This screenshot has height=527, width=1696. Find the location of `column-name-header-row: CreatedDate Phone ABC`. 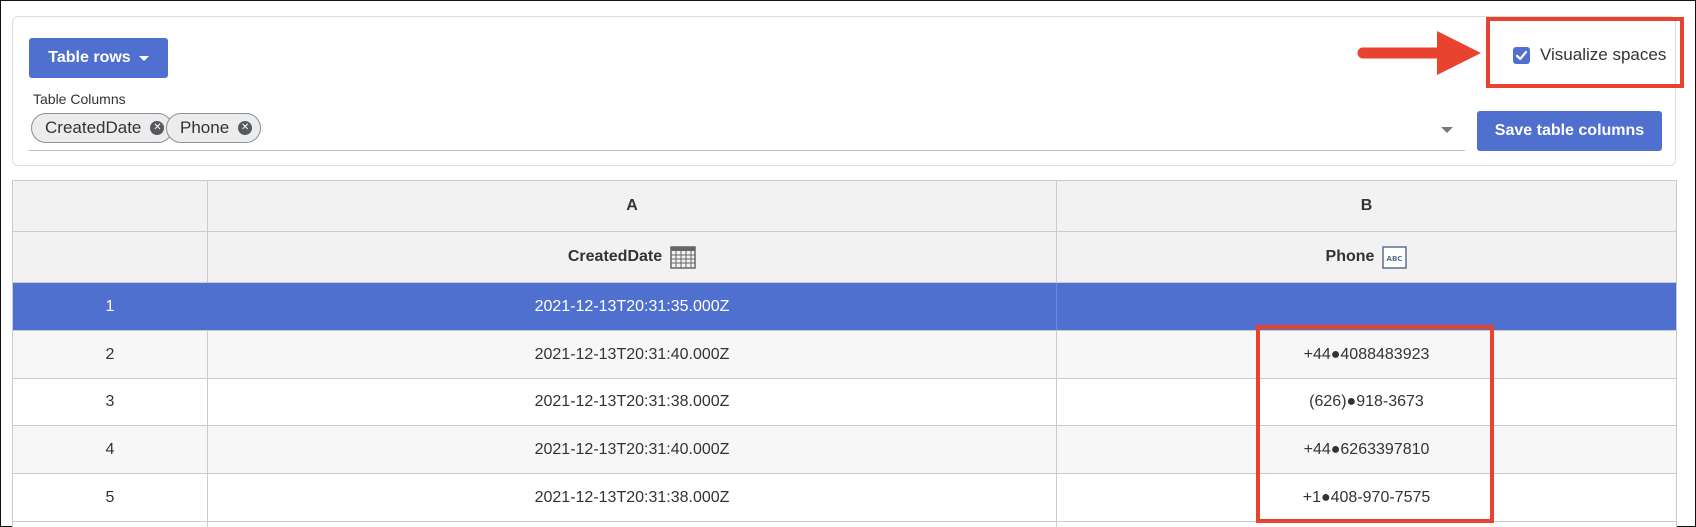

column-name-header-row: CreatedDate Phone ABC is located at coordinates (844, 257).